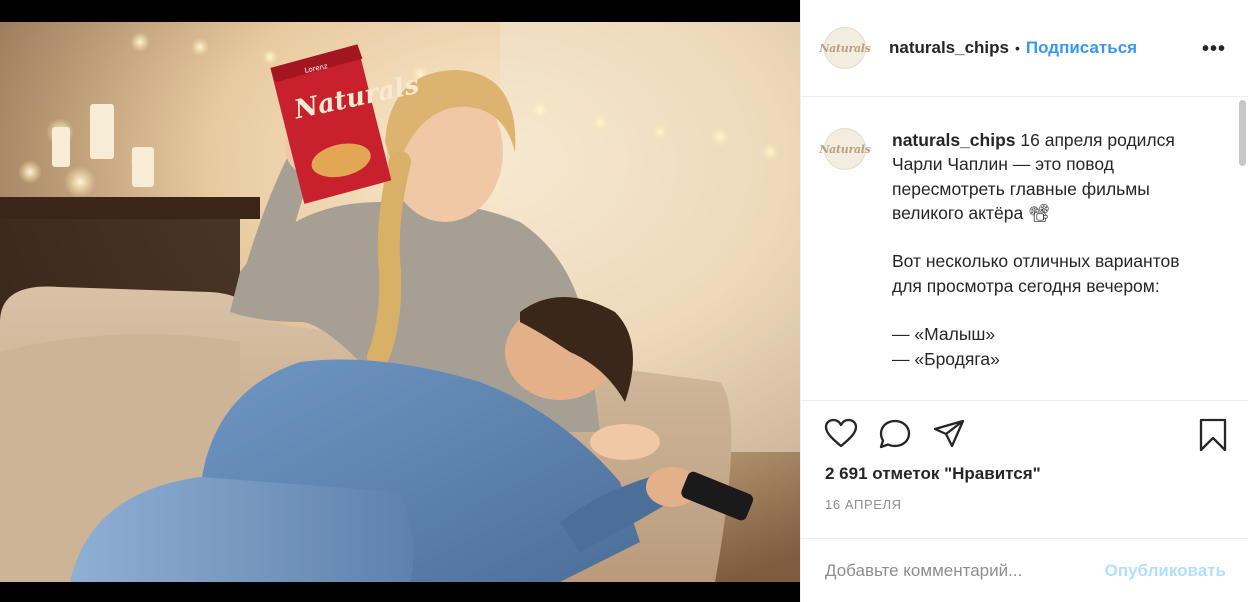 This screenshot has width=1248, height=602. What do you see at coordinates (1165, 571) in the screenshot?
I see `publish-button: Опубликовать` at bounding box center [1165, 571].